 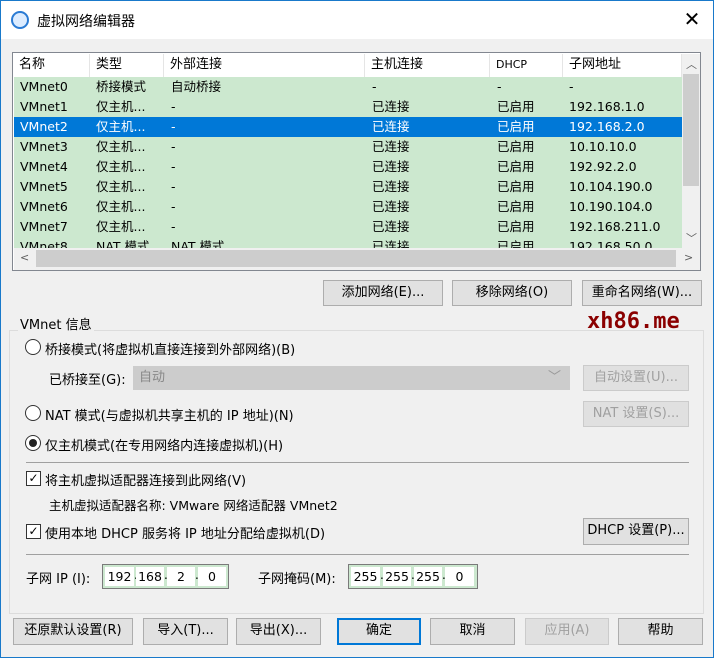 What do you see at coordinates (348, 167) in the screenshot?
I see `table-row: VMnet4 仅主机... - 已连接 已启用 192.92.2.0` at bounding box center [348, 167].